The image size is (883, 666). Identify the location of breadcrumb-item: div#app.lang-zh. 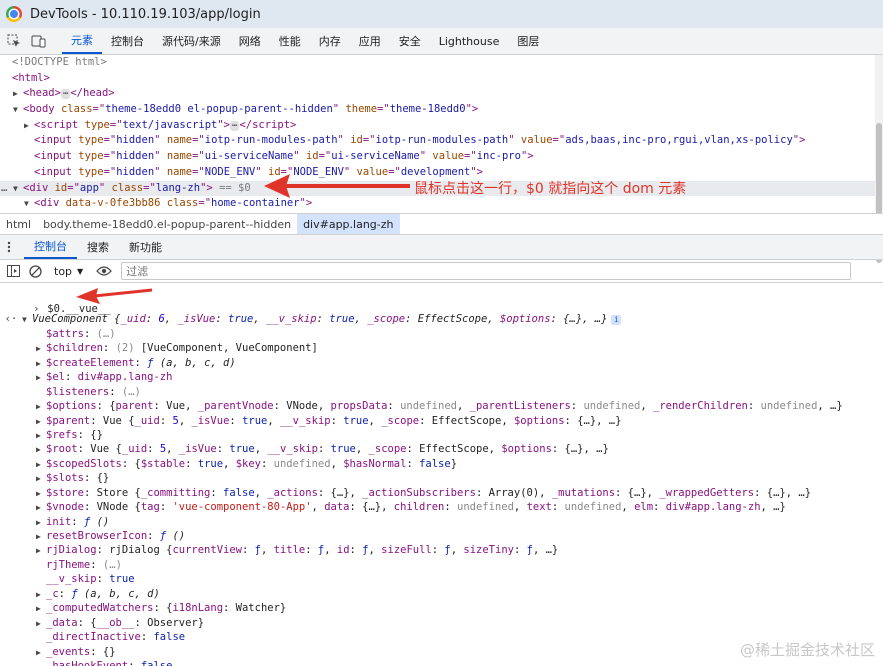
(348, 224).